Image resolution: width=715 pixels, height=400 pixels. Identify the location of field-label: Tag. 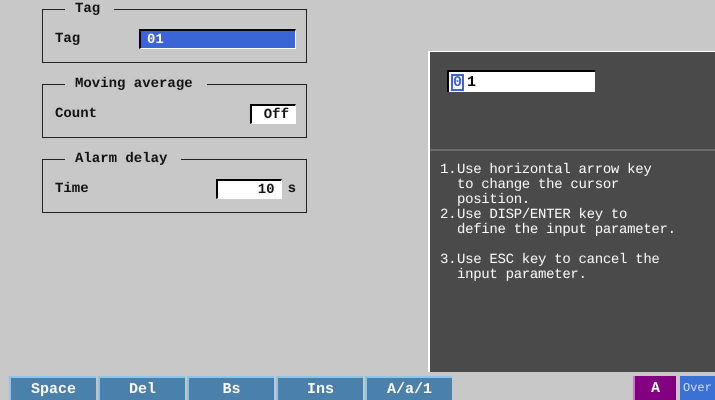
(68, 39).